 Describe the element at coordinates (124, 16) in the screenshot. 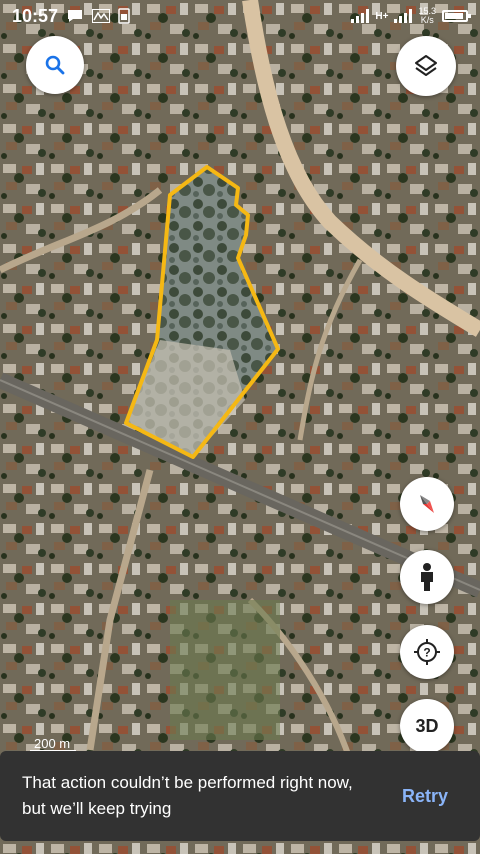

I see `sim-card-icon` at that location.